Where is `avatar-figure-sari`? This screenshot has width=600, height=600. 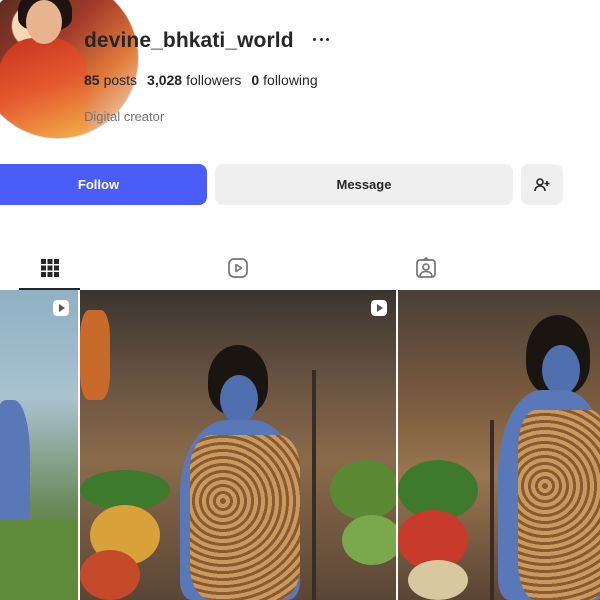 avatar-figure-sari is located at coordinates (44, 88).